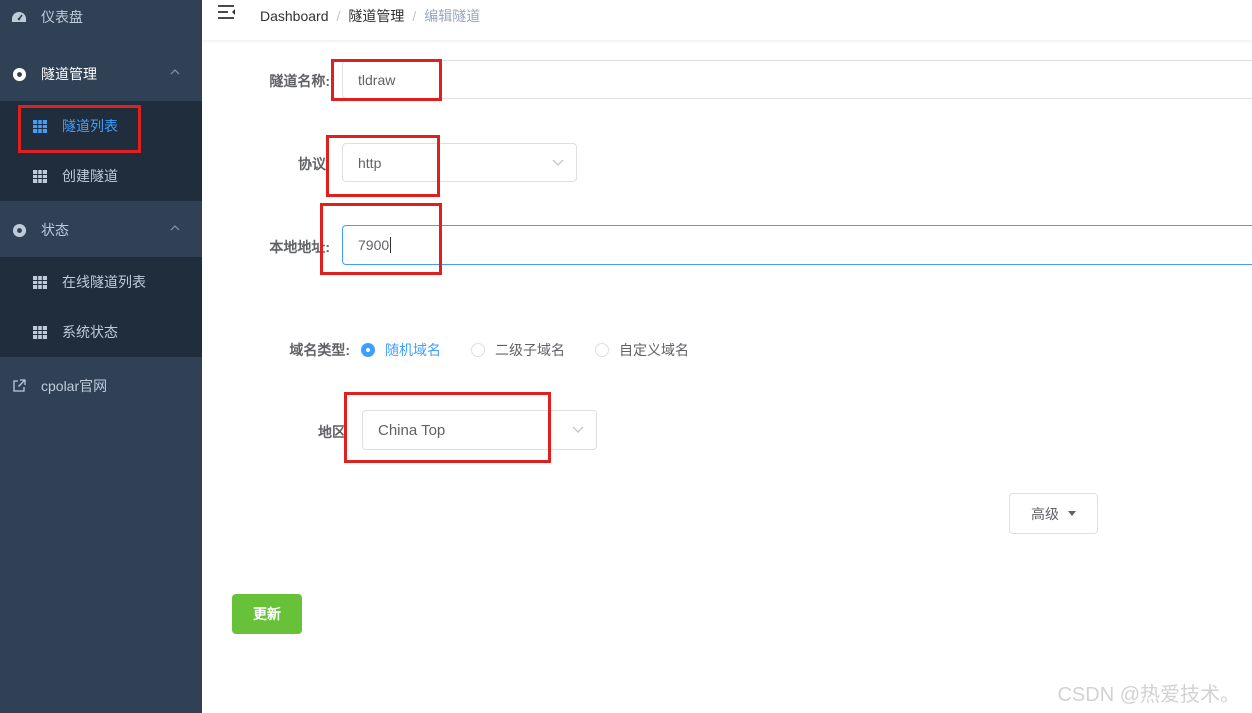  What do you see at coordinates (101, 74) in the screenshot?
I see `menu-item-tunnel-management: 隧道管理` at bounding box center [101, 74].